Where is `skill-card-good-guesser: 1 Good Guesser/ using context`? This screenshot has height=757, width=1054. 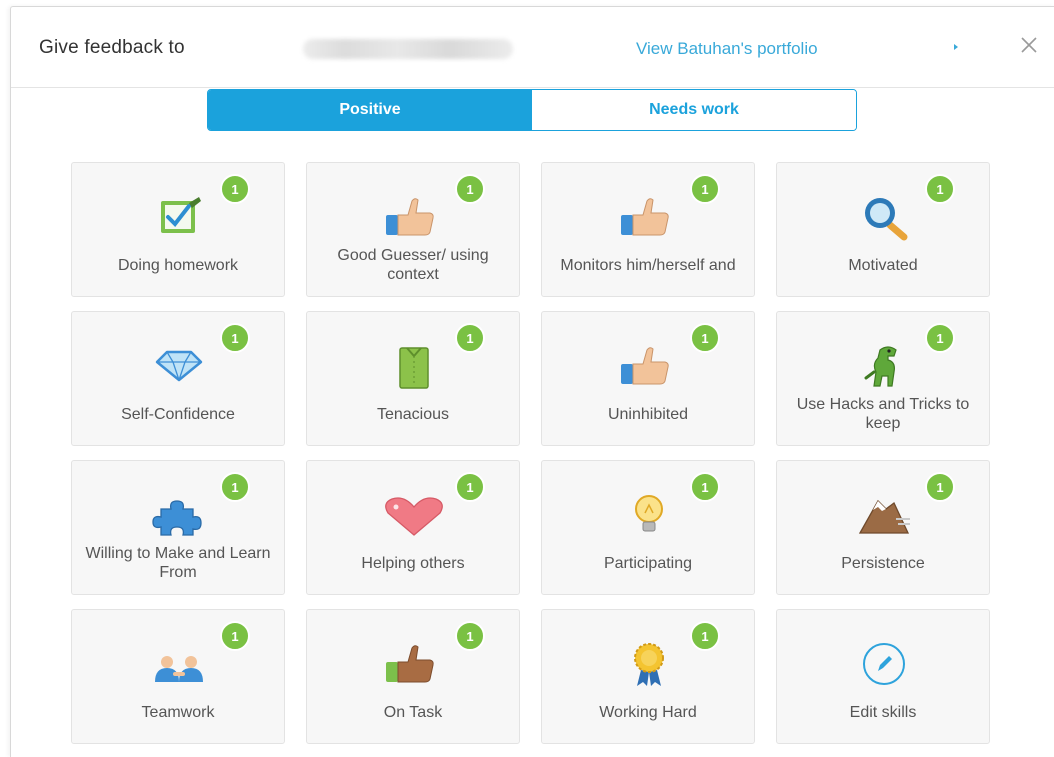
skill-card-good-guesser: 1 Good Guesser/ using context is located at coordinates (413, 229).